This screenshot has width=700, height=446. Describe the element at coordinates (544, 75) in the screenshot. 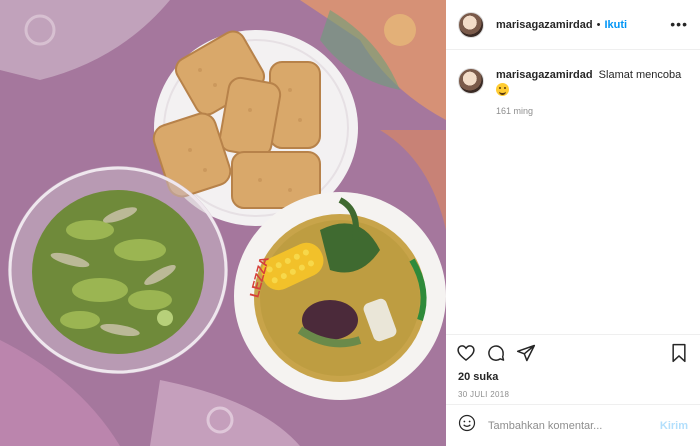

I see `caption-username: marisagazamirdad` at that location.